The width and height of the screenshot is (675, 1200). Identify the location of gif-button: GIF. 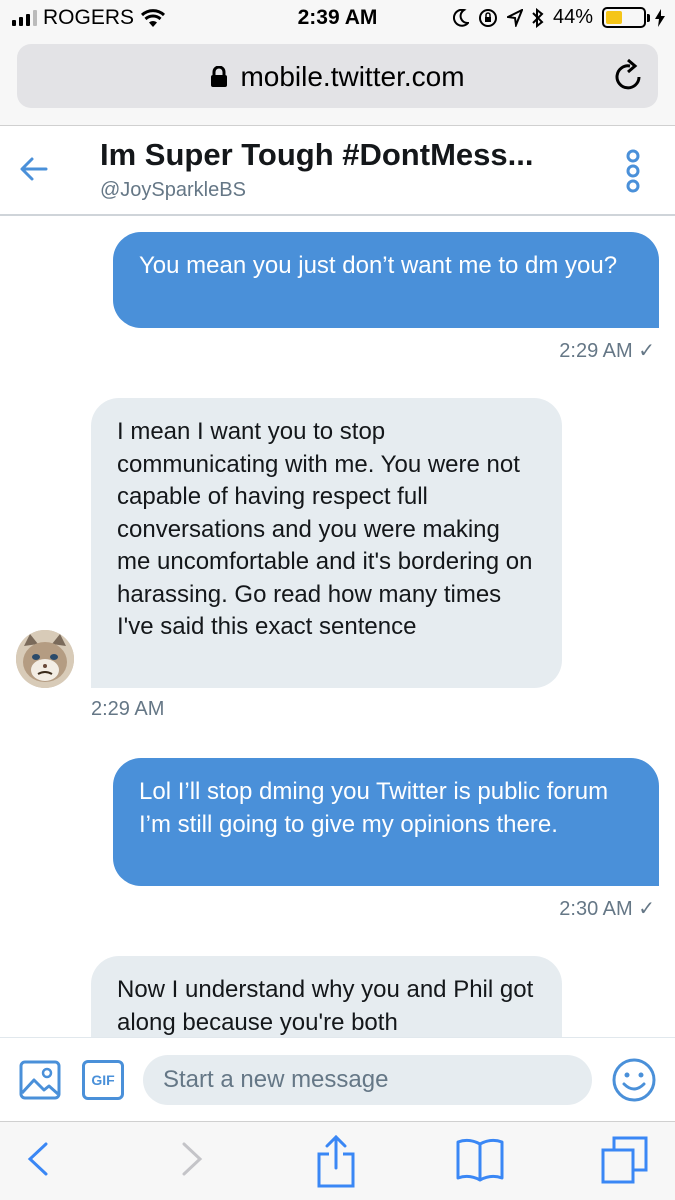
(103, 1080).